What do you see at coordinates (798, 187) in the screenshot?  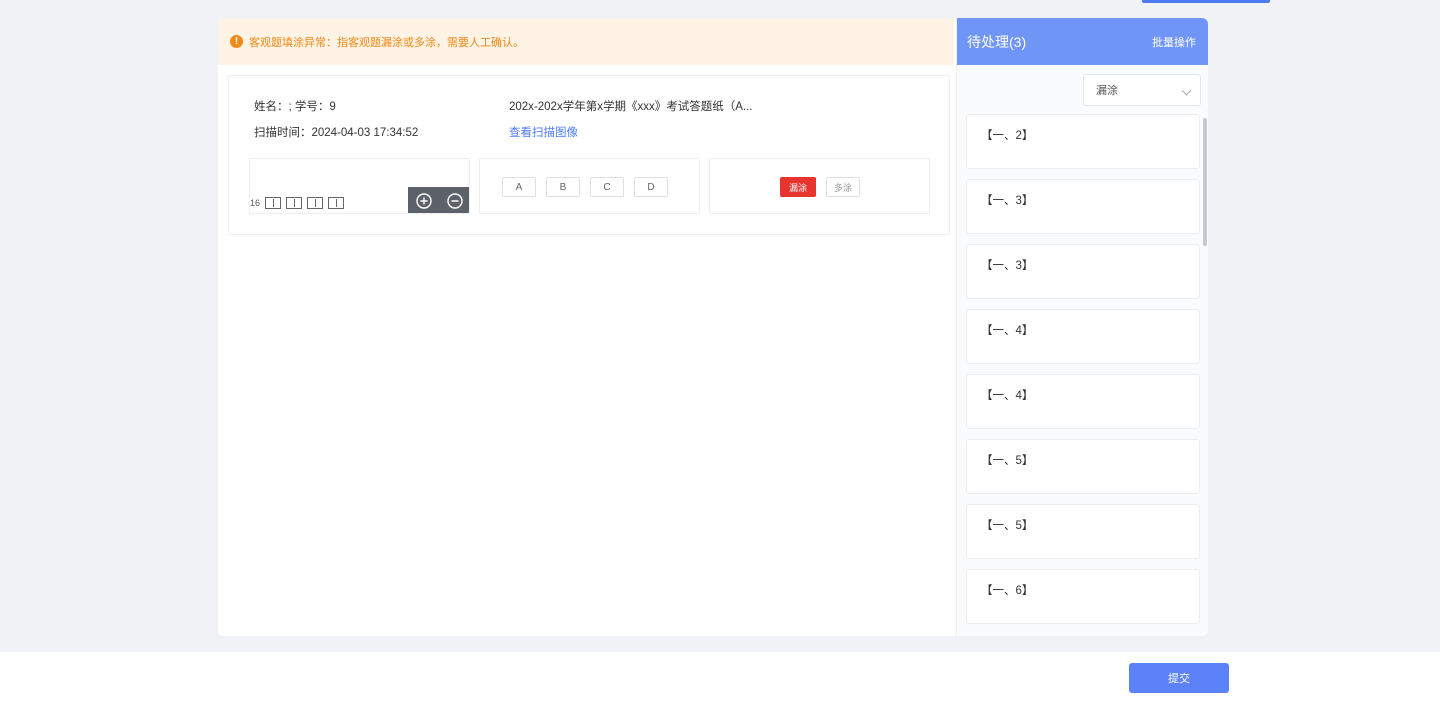 I see `missing-fill-tag: 漏涂` at bounding box center [798, 187].